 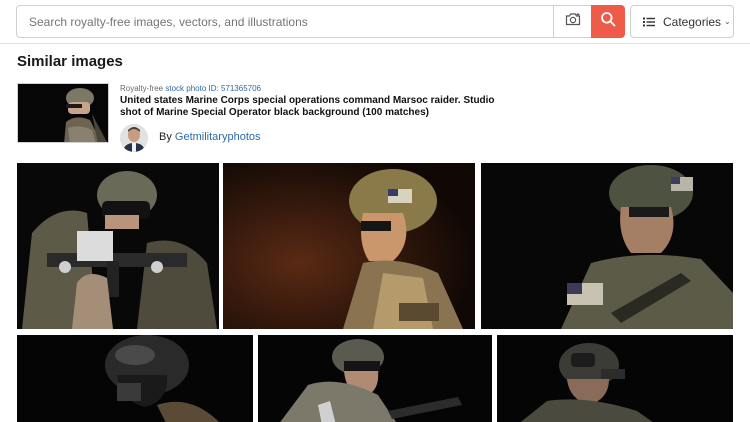 I want to click on categories-button: Categories ⌄, so click(x=682, y=21).